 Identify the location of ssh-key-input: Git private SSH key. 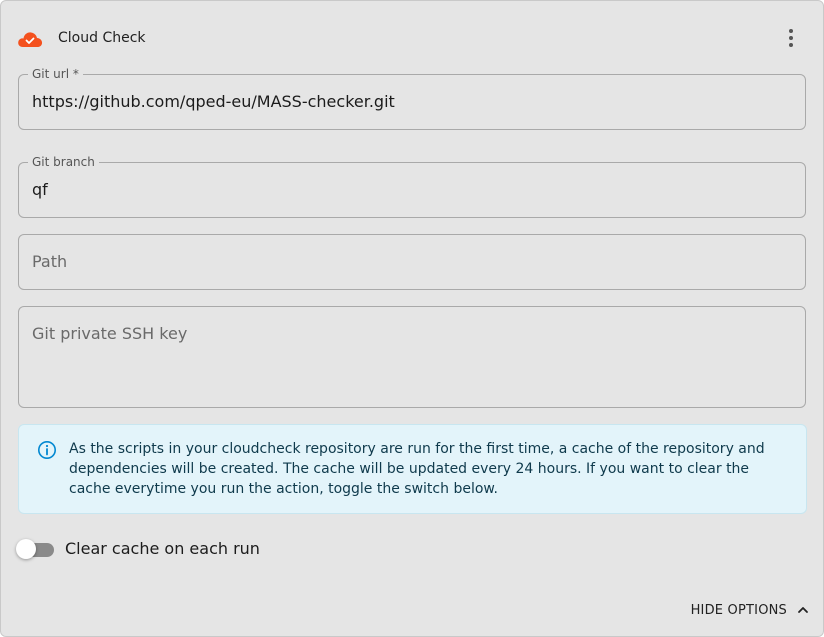
(109, 334).